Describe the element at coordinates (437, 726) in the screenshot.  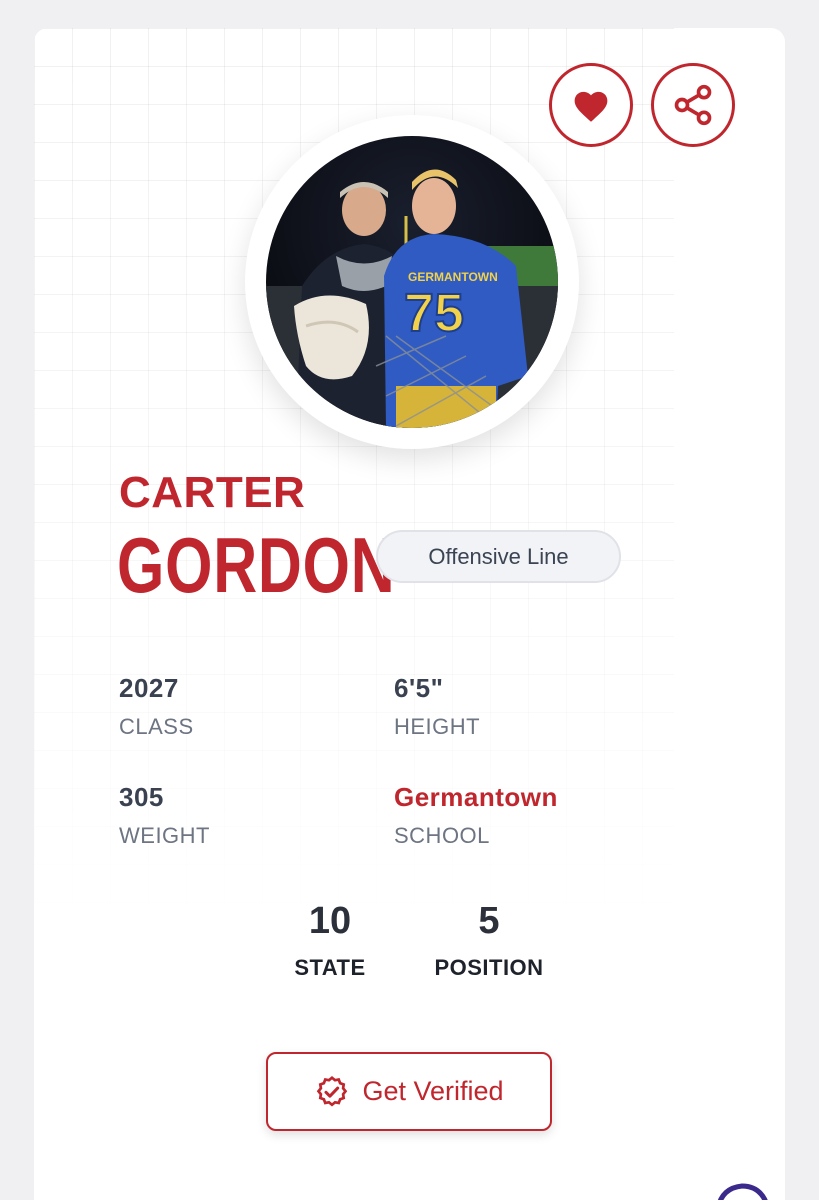
I see `stat-height-label: HEIGHT` at that location.